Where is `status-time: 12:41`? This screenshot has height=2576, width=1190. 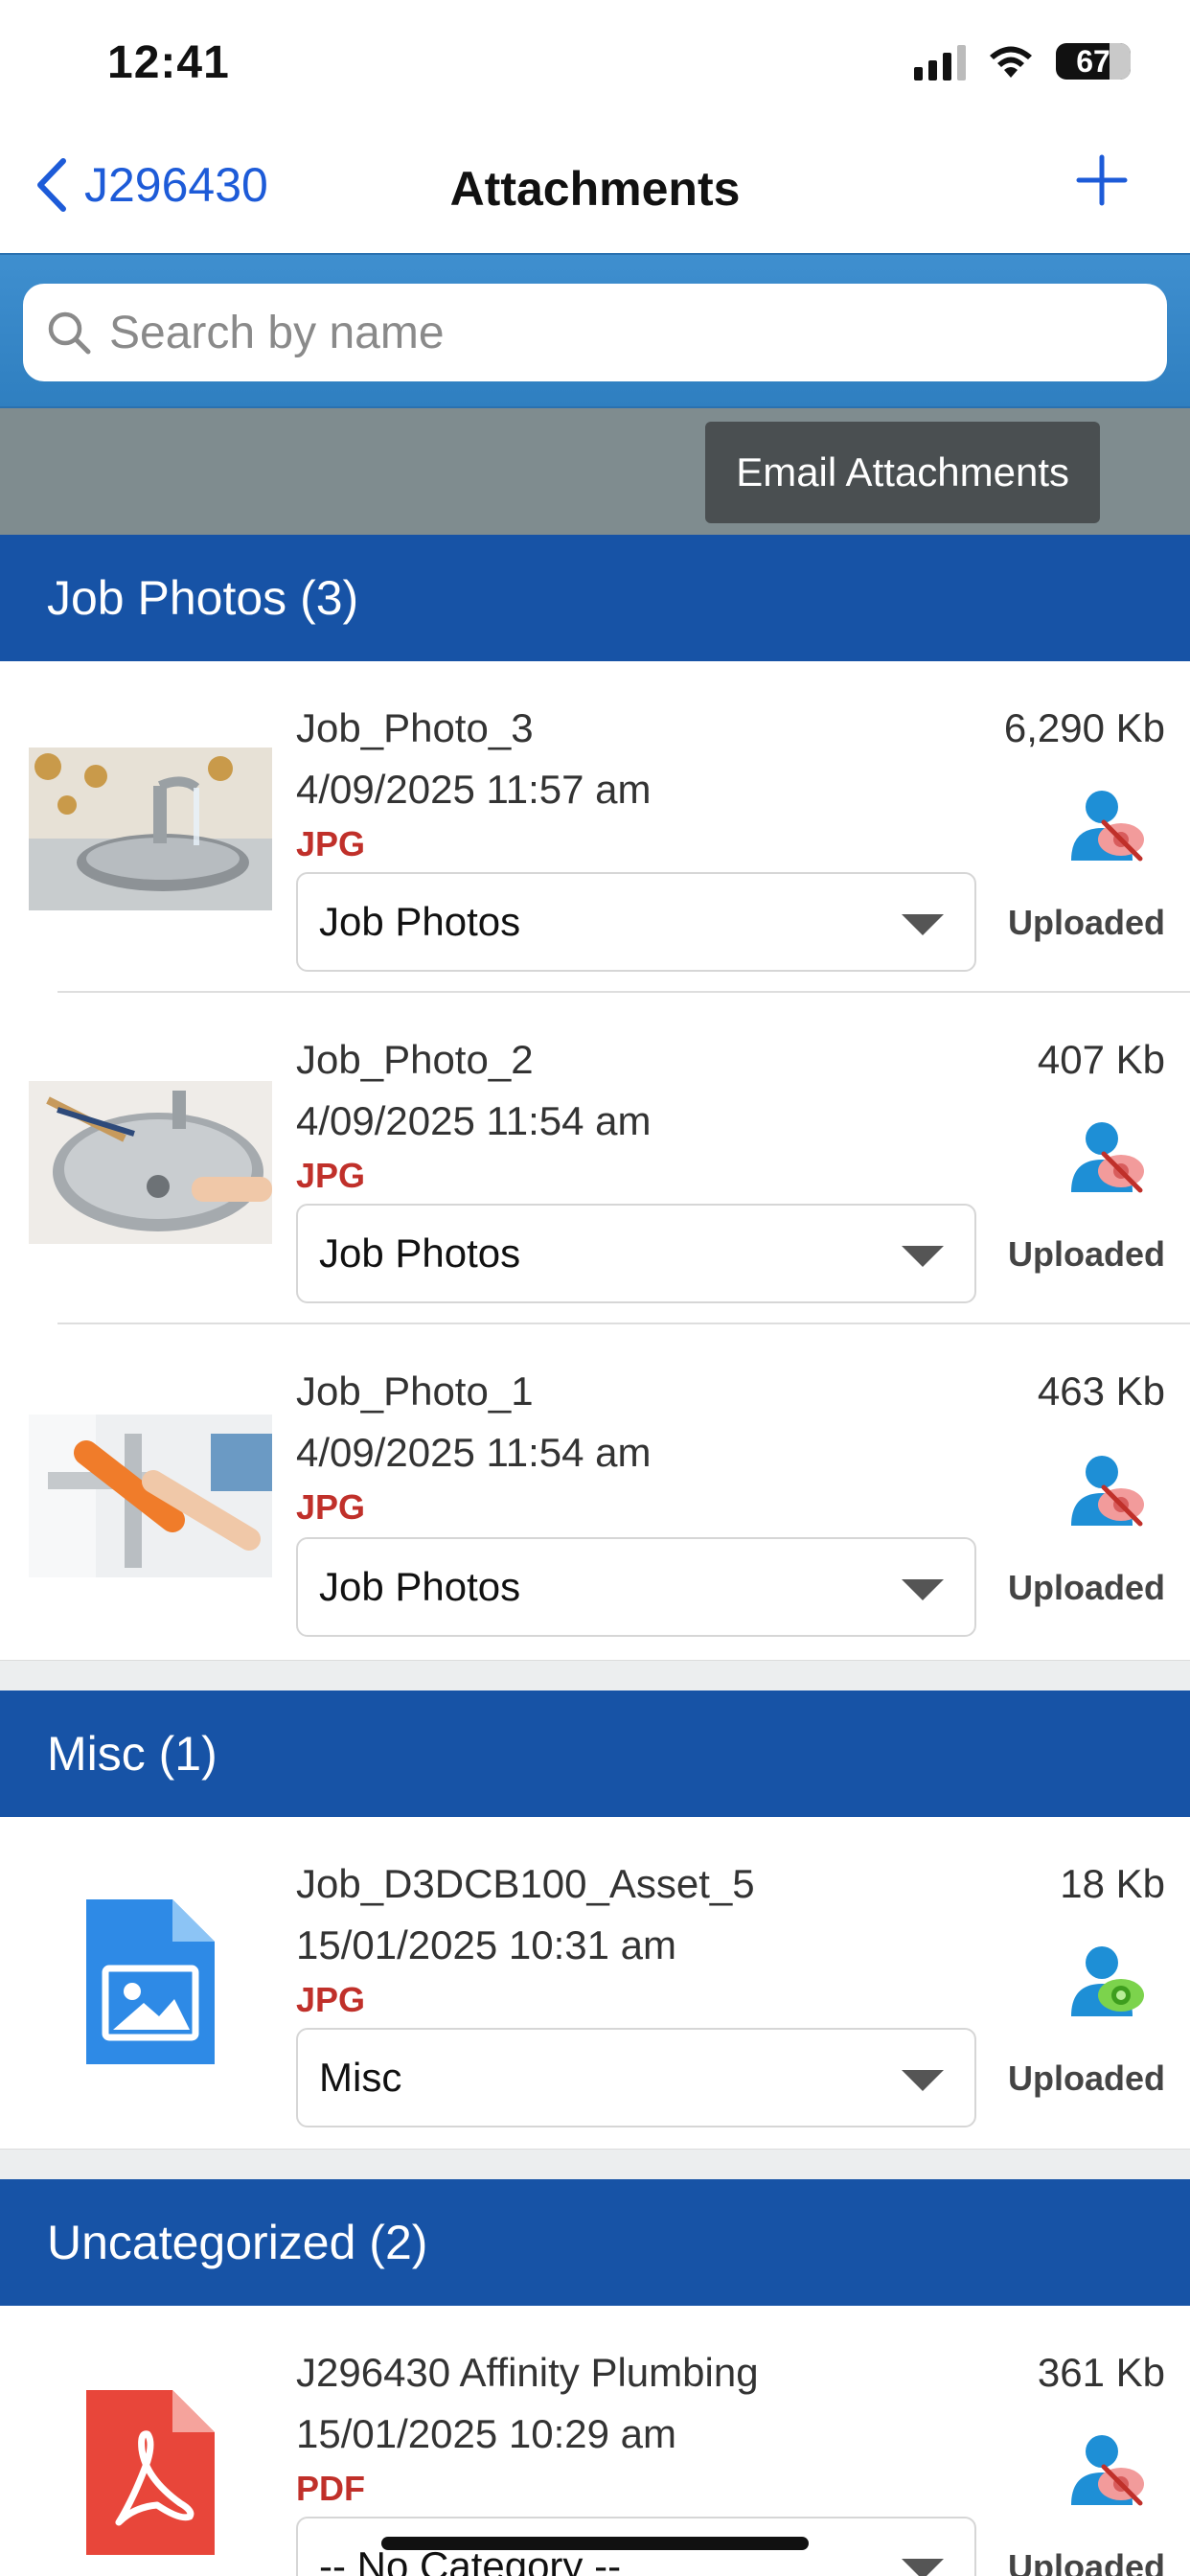
status-time: 12:41 is located at coordinates (168, 63).